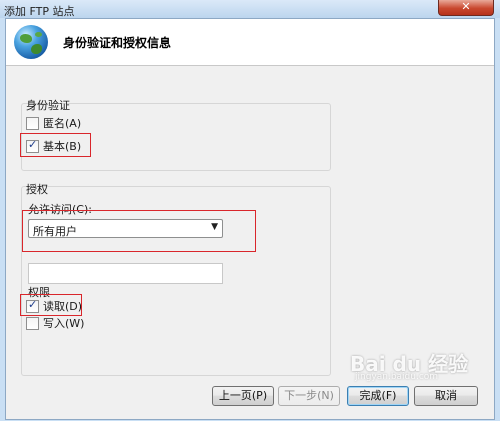  What do you see at coordinates (378, 396) in the screenshot?
I see `finish-button: 完成(F)` at bounding box center [378, 396].